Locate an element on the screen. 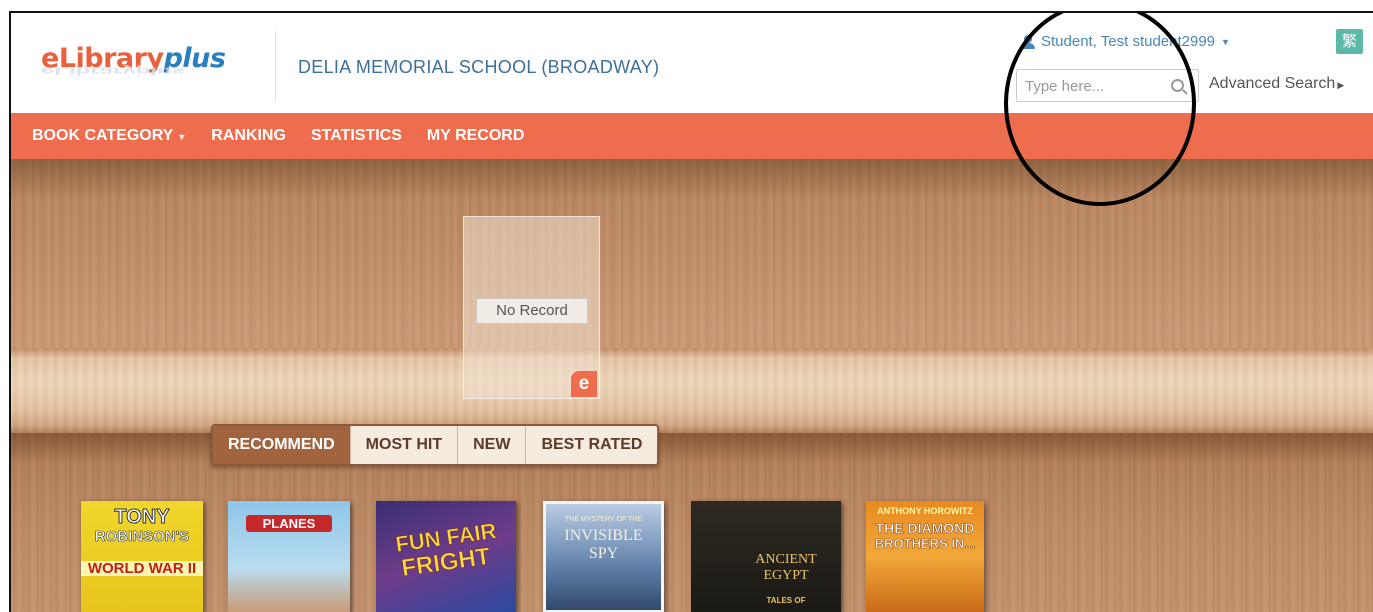 Image resolution: width=1373 pixels, height=612 pixels. tab-best-rated: BEST RATED is located at coordinates (592, 445).